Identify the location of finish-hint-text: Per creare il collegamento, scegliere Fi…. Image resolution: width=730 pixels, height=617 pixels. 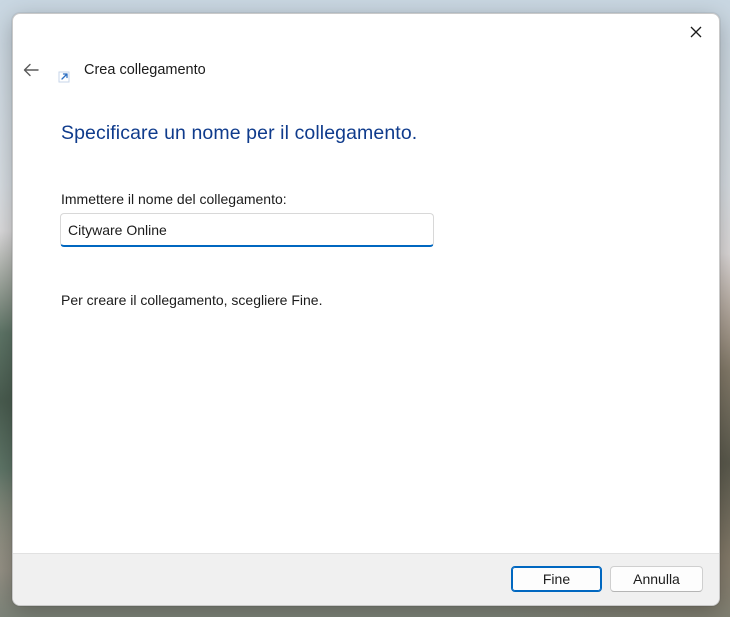
(192, 300).